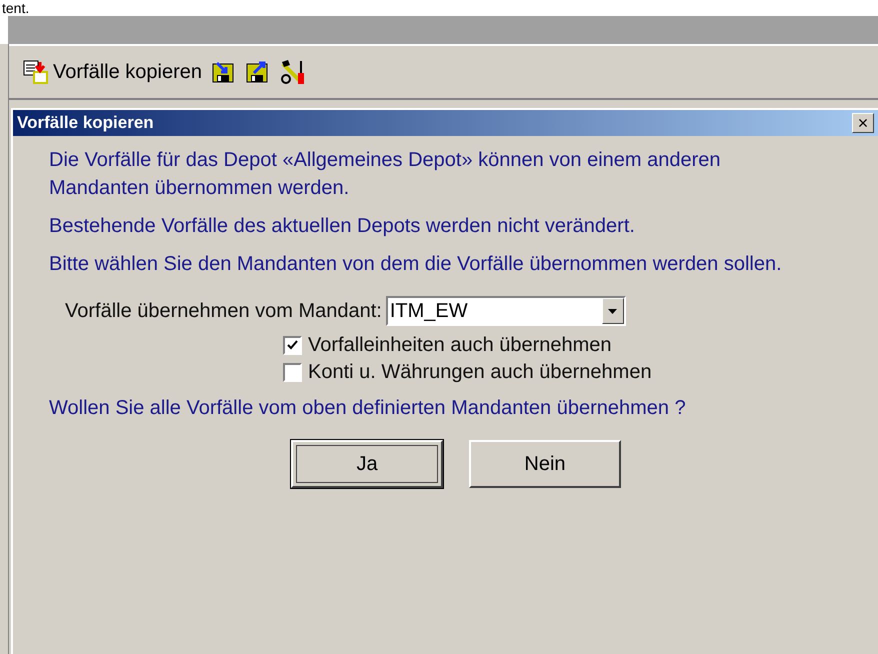 This screenshot has height=654, width=878. What do you see at coordinates (342, 226) in the screenshot?
I see `info-text: Bestehende Vorfälle des aktuellen Depots werden nicht verändert.` at bounding box center [342, 226].